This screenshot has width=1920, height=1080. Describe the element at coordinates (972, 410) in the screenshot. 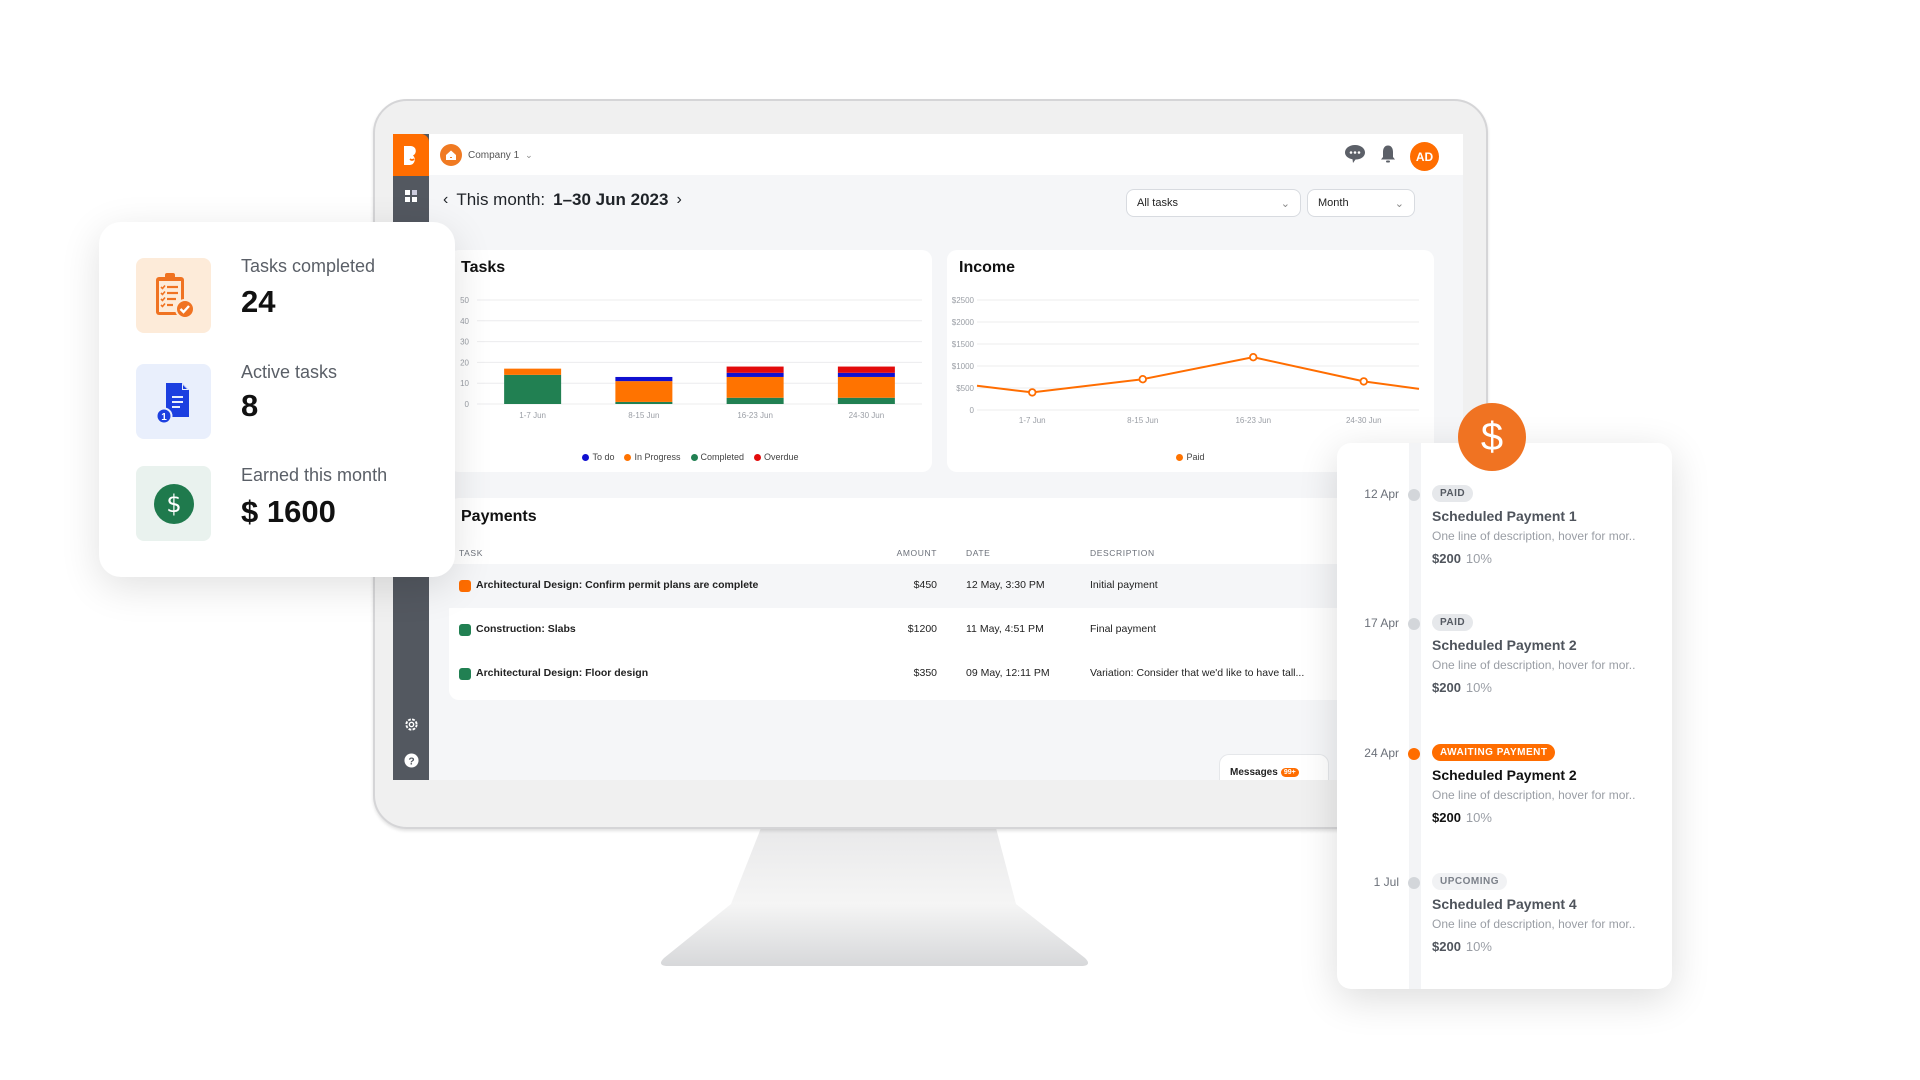

I see `y-tick-label: 0` at that location.